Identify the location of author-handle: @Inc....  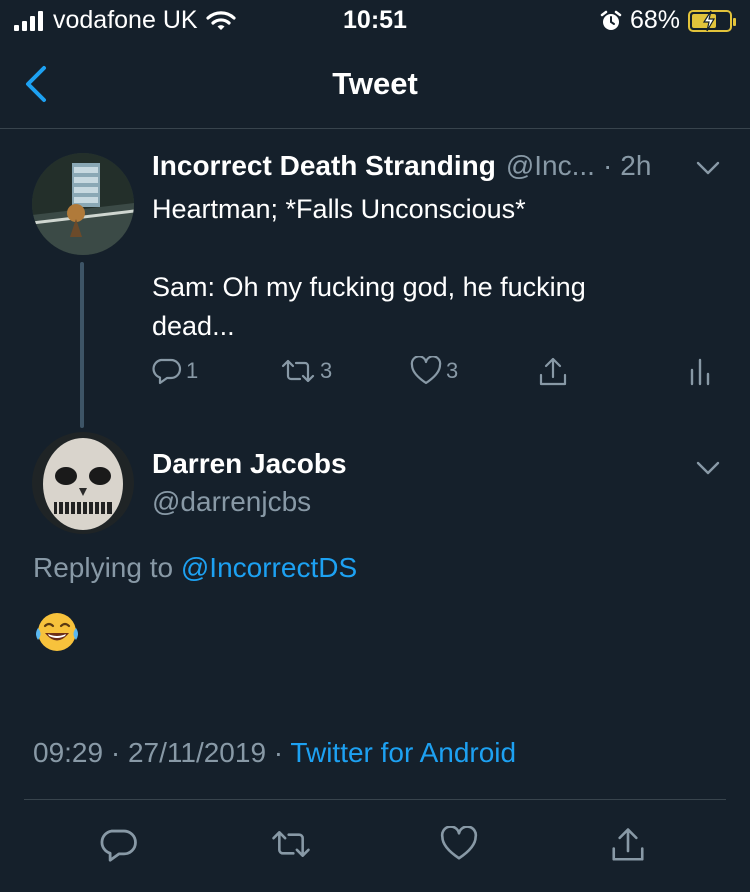
(550, 166).